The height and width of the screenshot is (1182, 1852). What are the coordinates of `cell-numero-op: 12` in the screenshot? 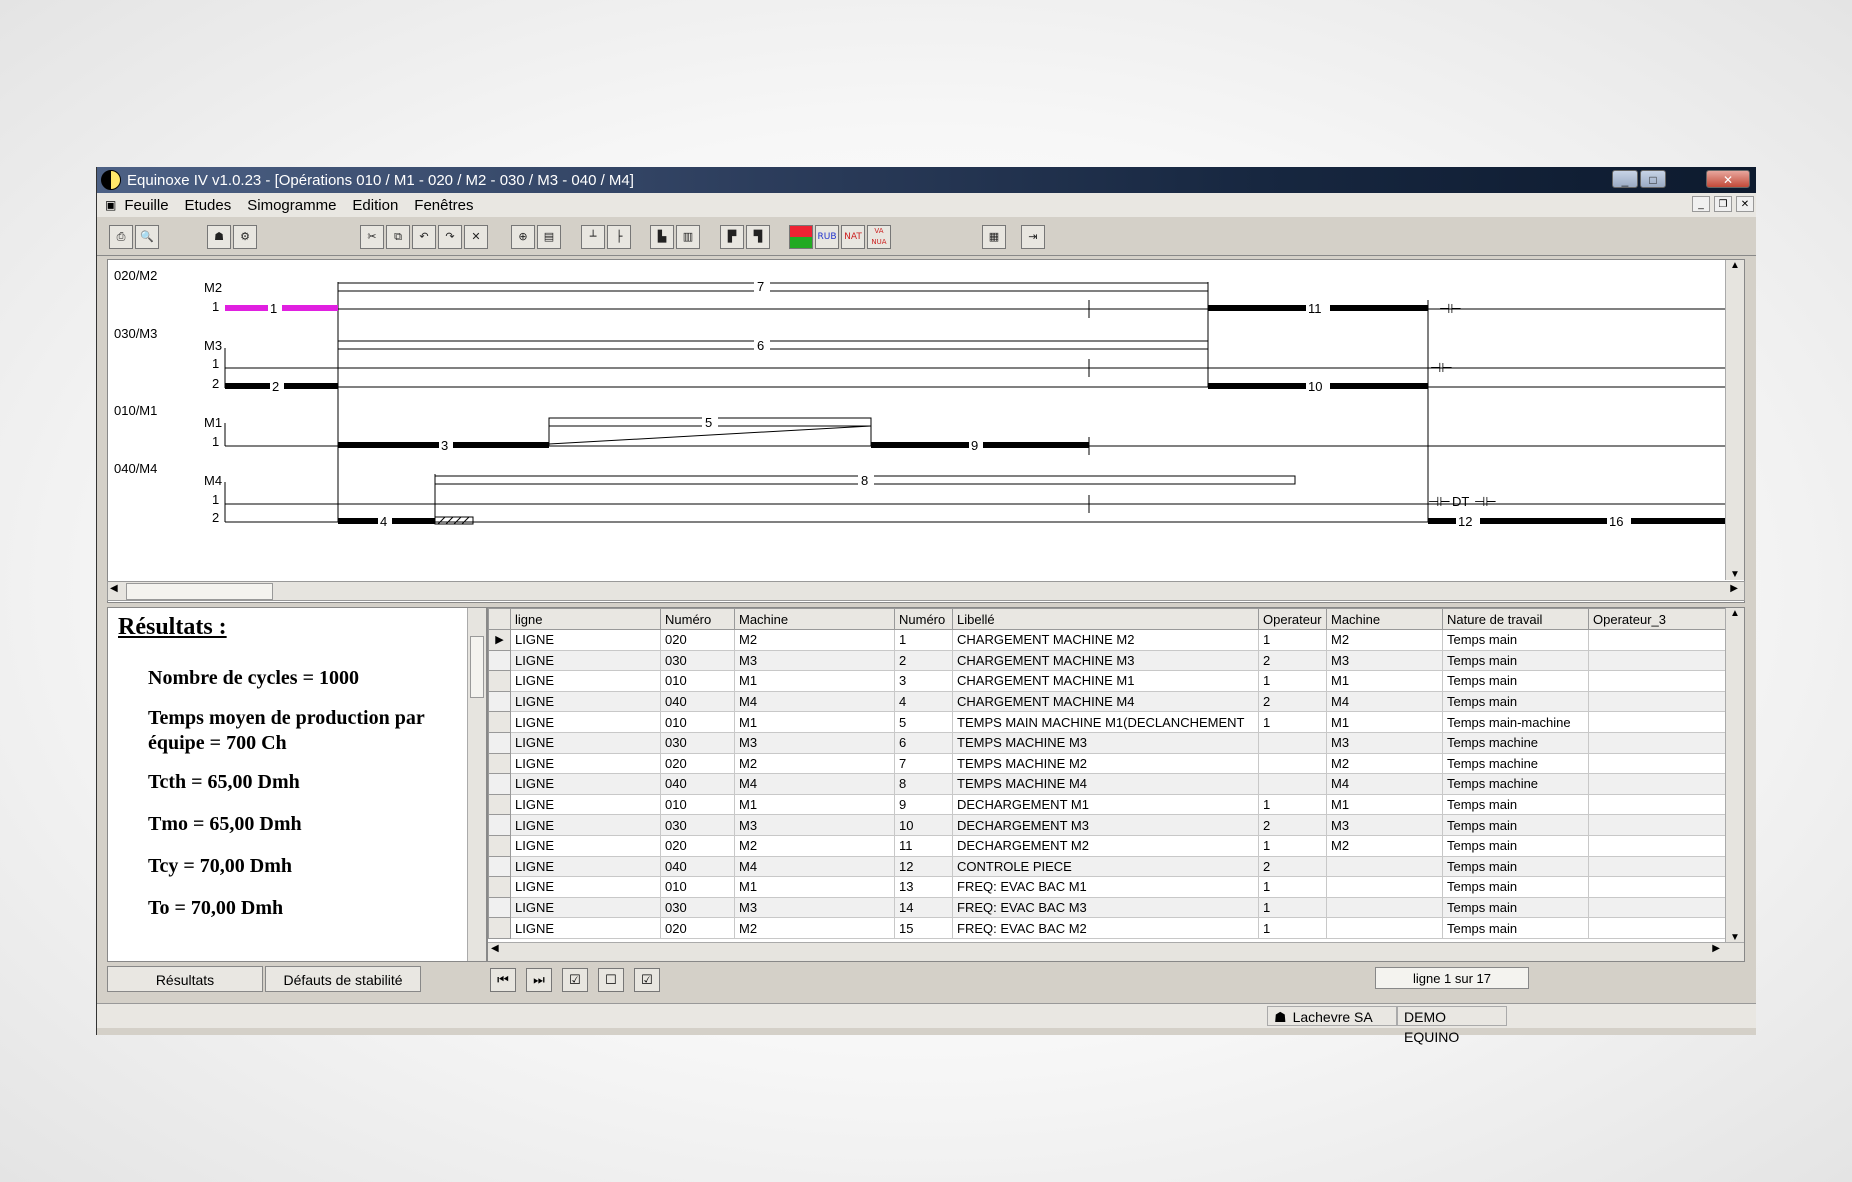 It's located at (923, 866).